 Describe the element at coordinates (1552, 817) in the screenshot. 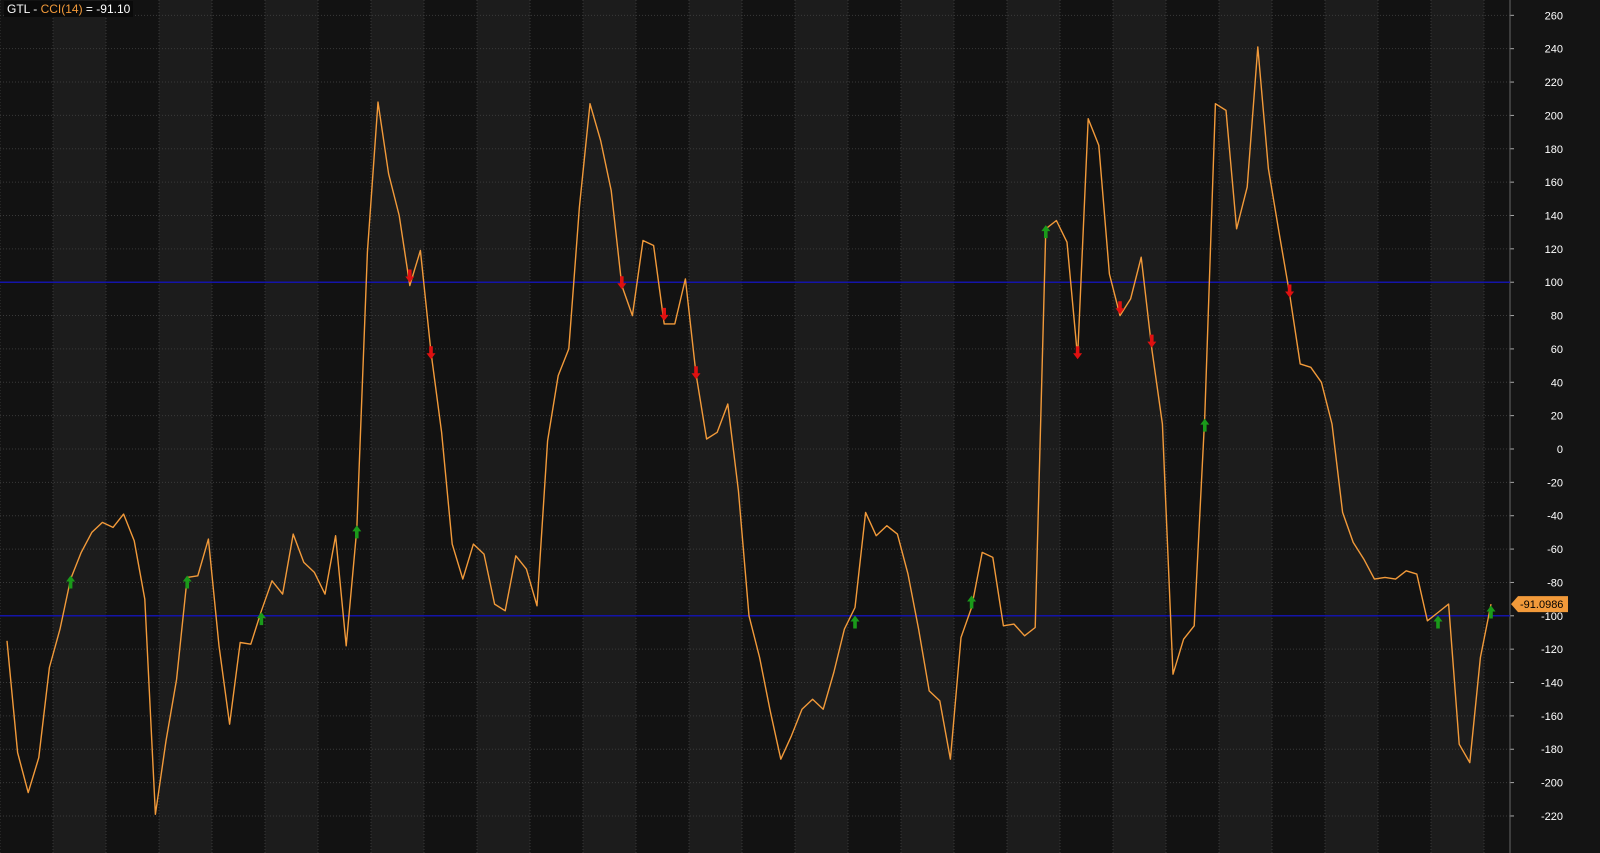

I see `y-tick-label: -220` at that location.